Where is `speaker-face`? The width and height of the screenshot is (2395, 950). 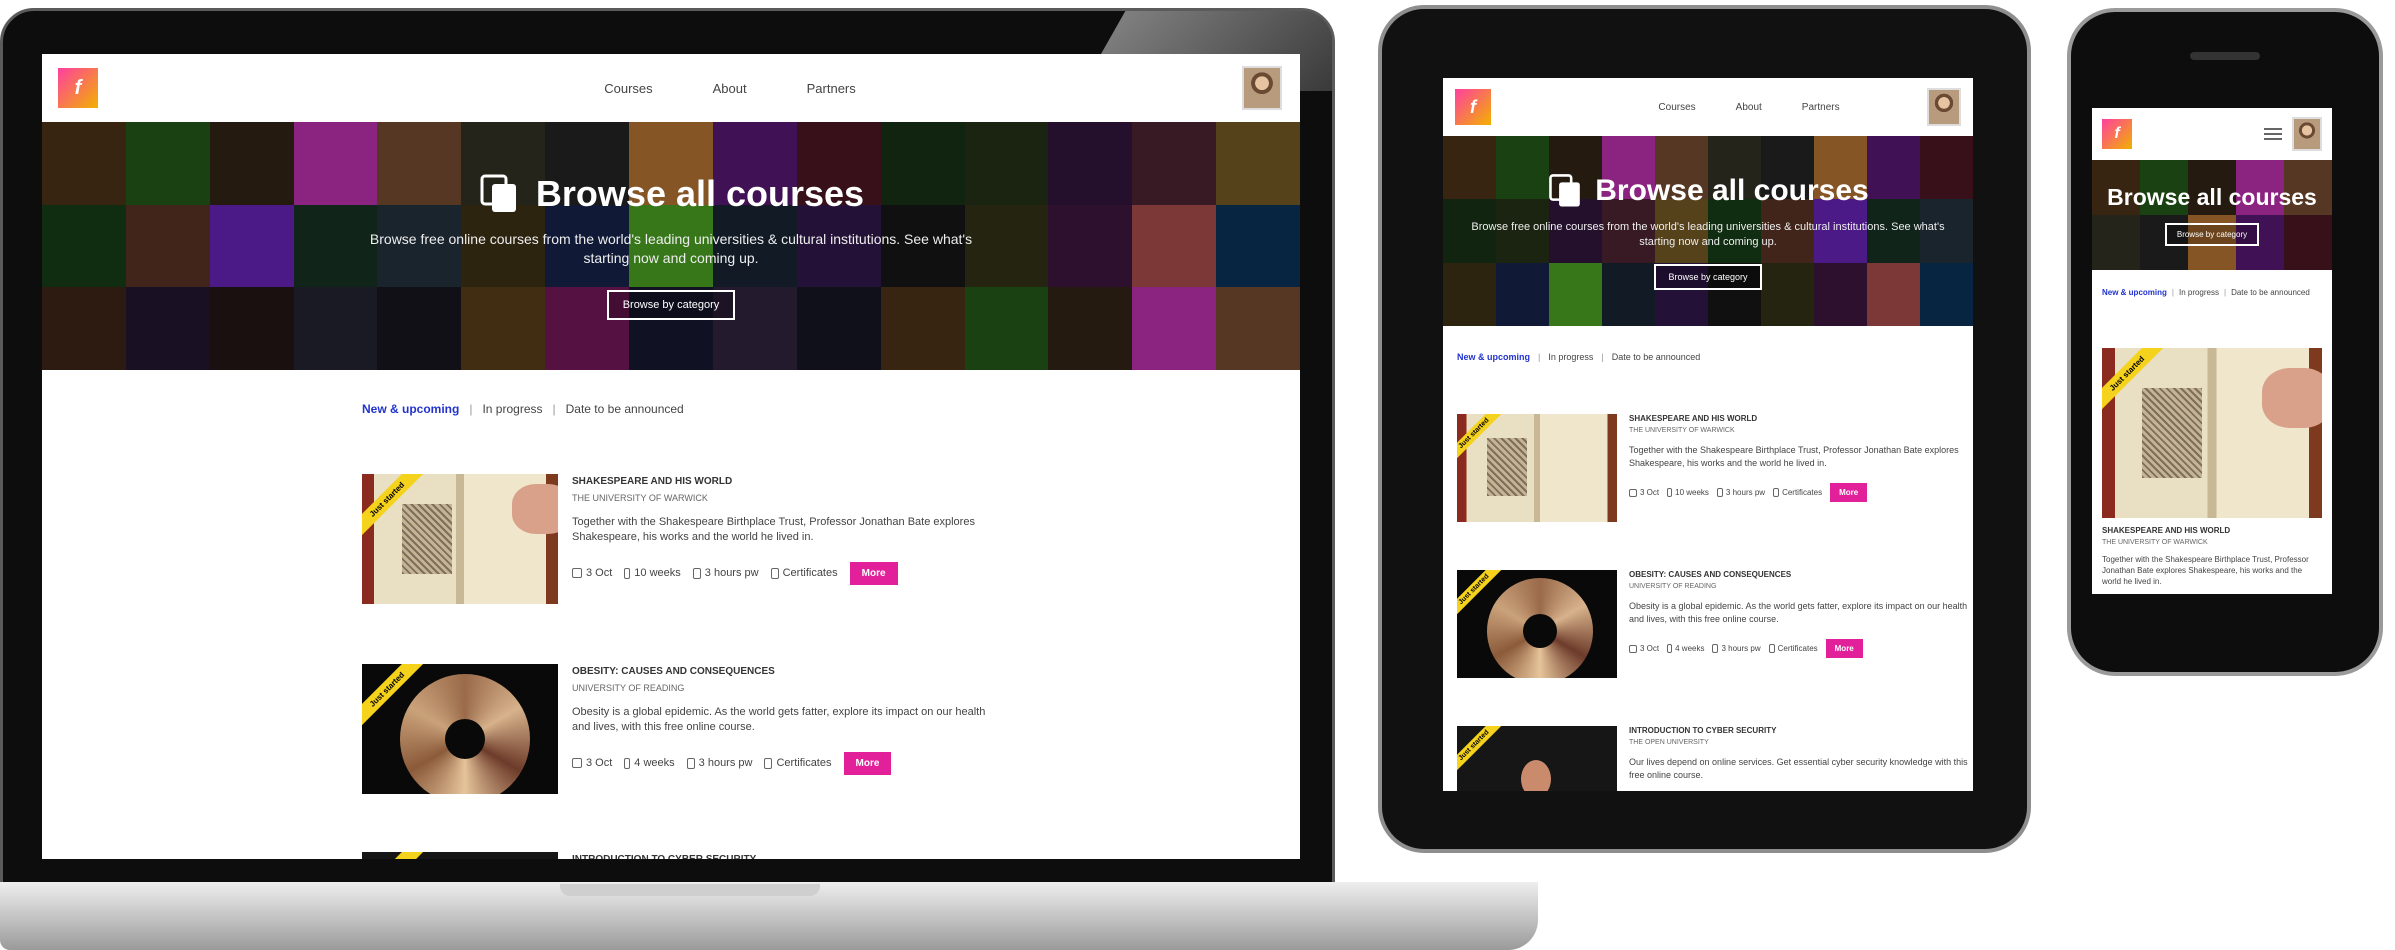 speaker-face is located at coordinates (1536, 775).